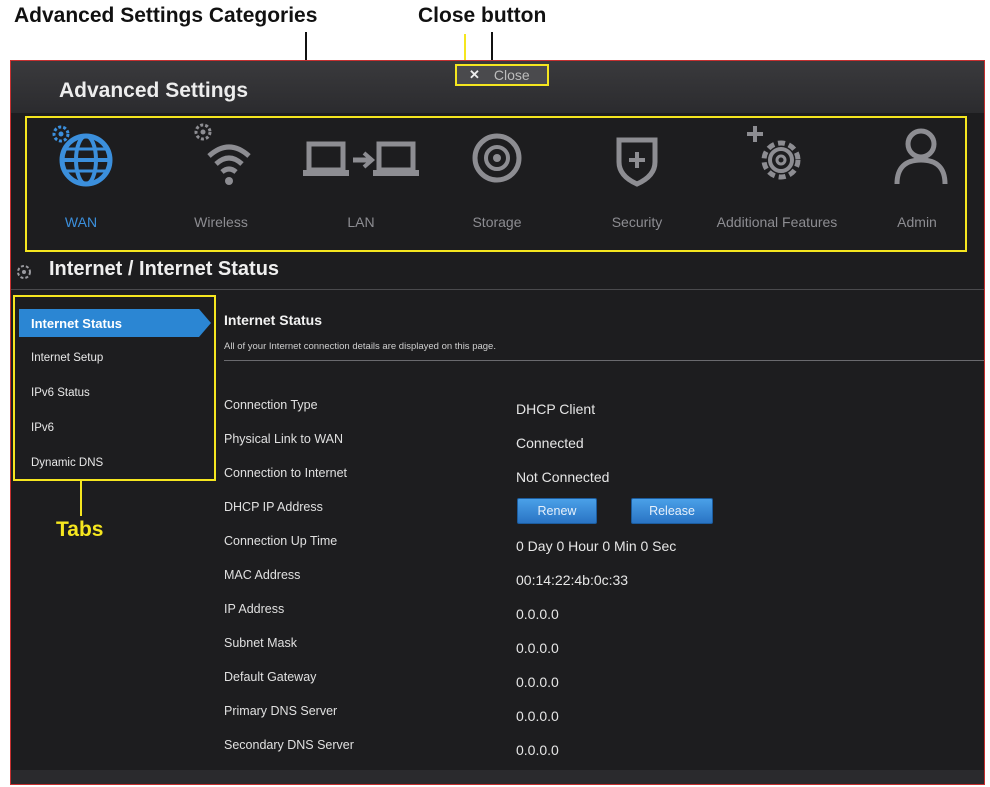  Describe the element at coordinates (637, 162) in the screenshot. I see `shield-icon` at that location.